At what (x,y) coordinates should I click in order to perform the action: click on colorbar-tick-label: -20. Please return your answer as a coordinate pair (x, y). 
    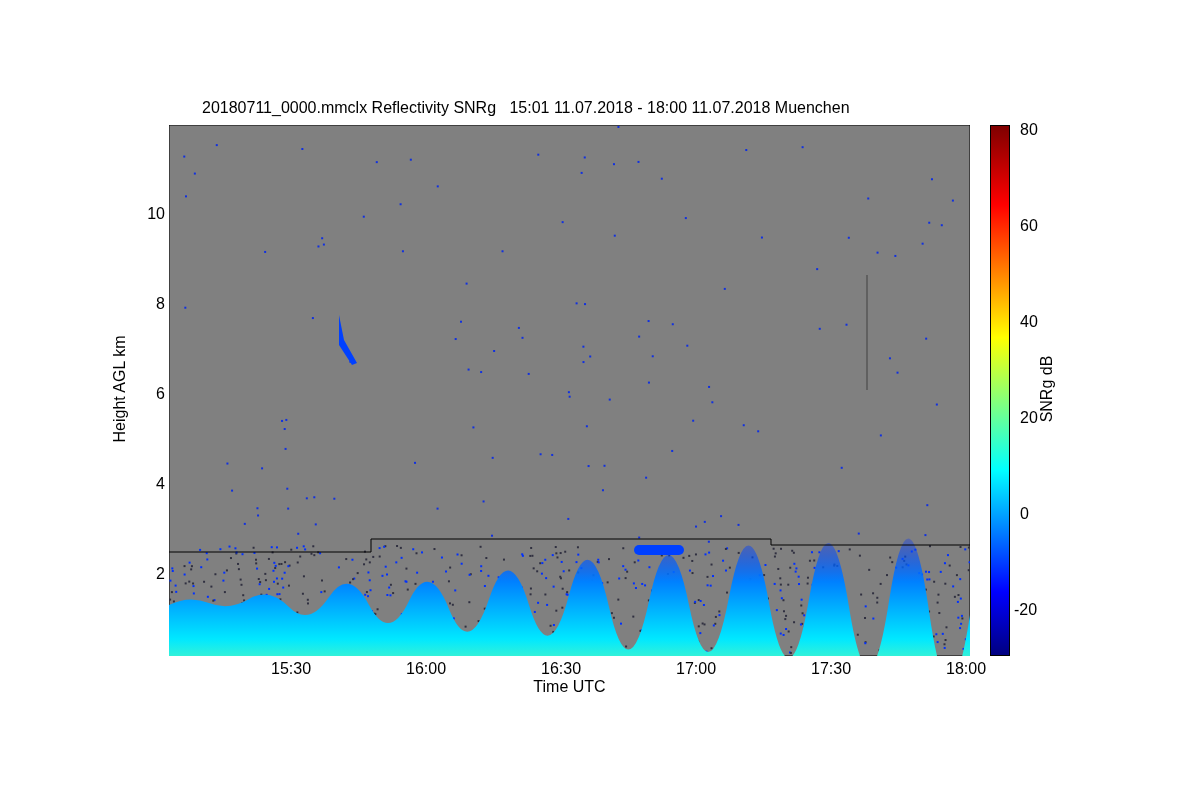
    Looking at the image, I should click on (1026, 610).